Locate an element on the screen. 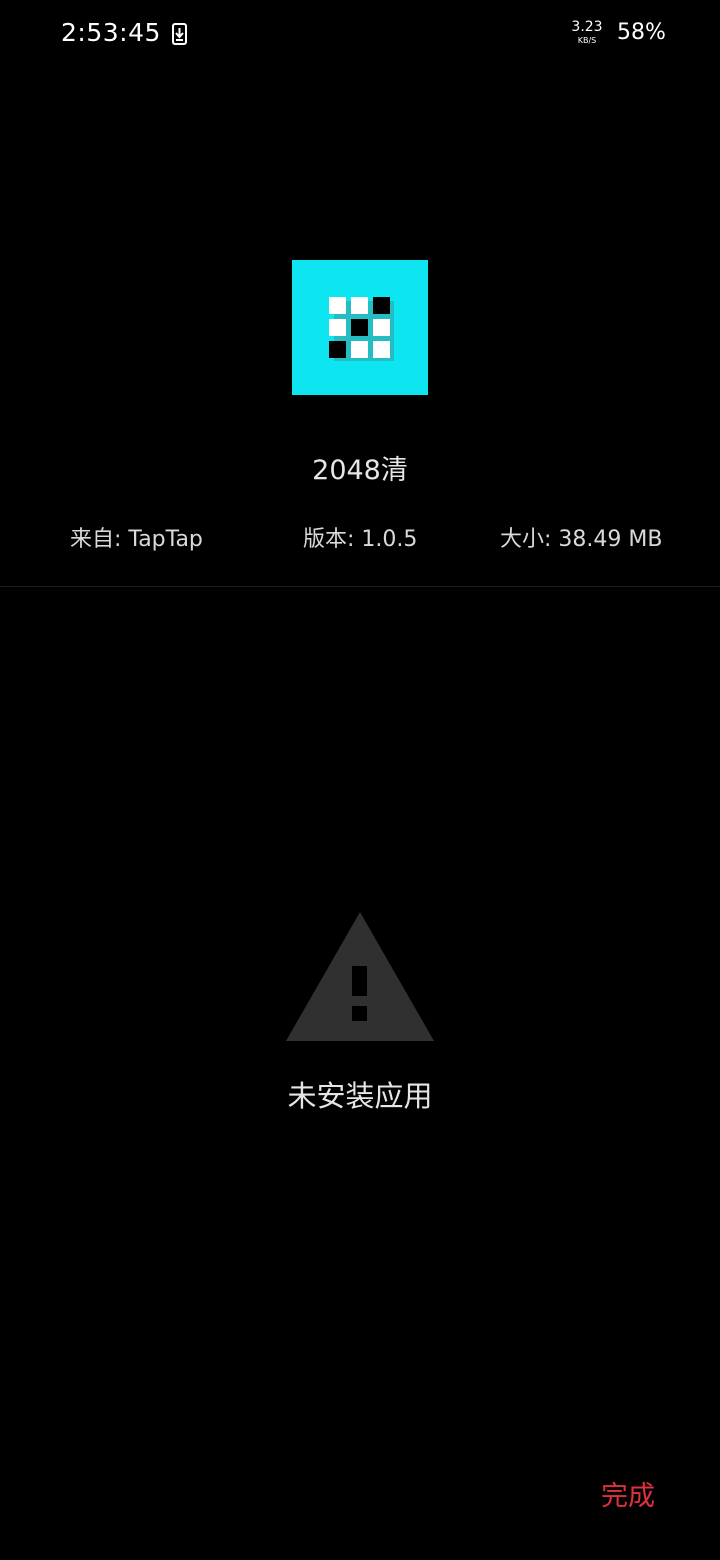 Image resolution: width=720 pixels, height=1560 pixels. grid-tiles-app-icon is located at coordinates (361, 329).